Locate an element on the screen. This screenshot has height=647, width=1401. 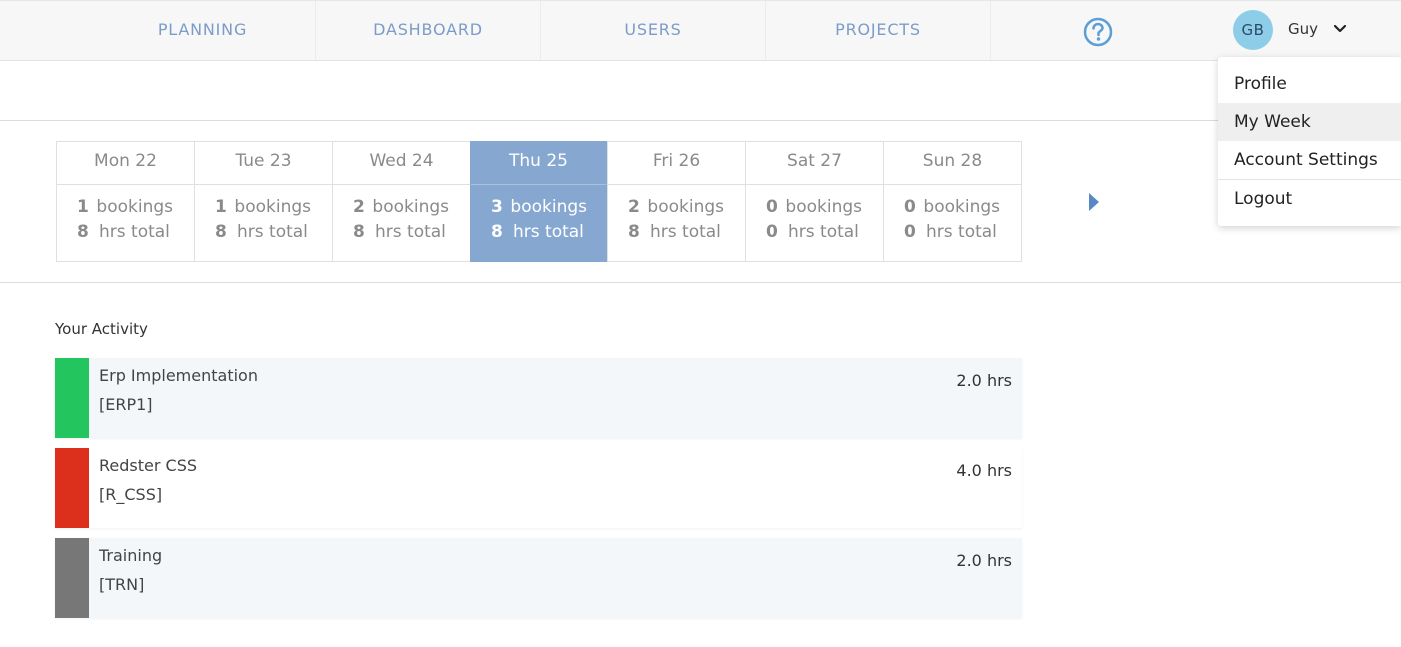
question-circle-icon is located at coordinates (1098, 32).